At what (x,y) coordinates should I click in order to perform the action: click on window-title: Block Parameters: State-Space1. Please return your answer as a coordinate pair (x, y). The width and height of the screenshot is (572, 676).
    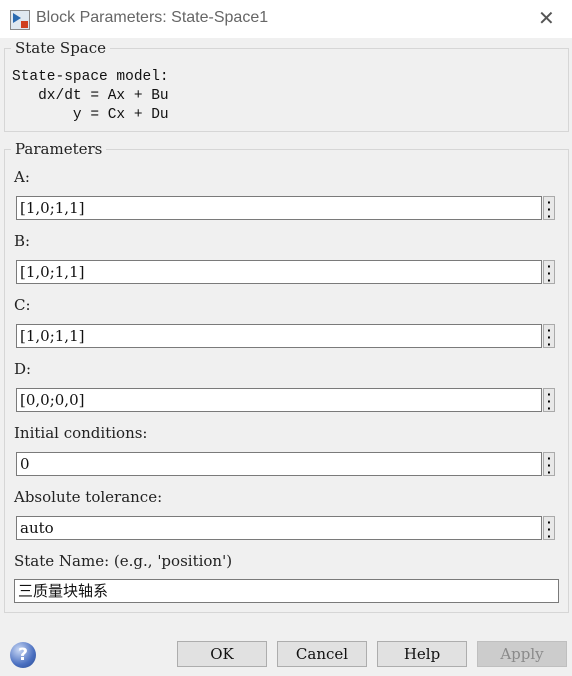
    Looking at the image, I should click on (152, 17).